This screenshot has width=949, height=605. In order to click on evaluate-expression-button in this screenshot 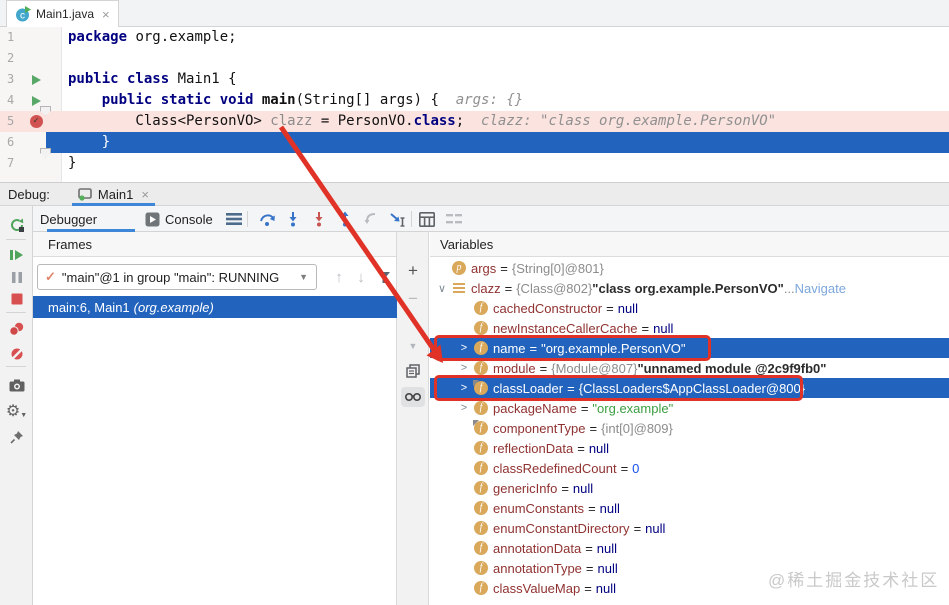, I will do `click(427, 219)`.